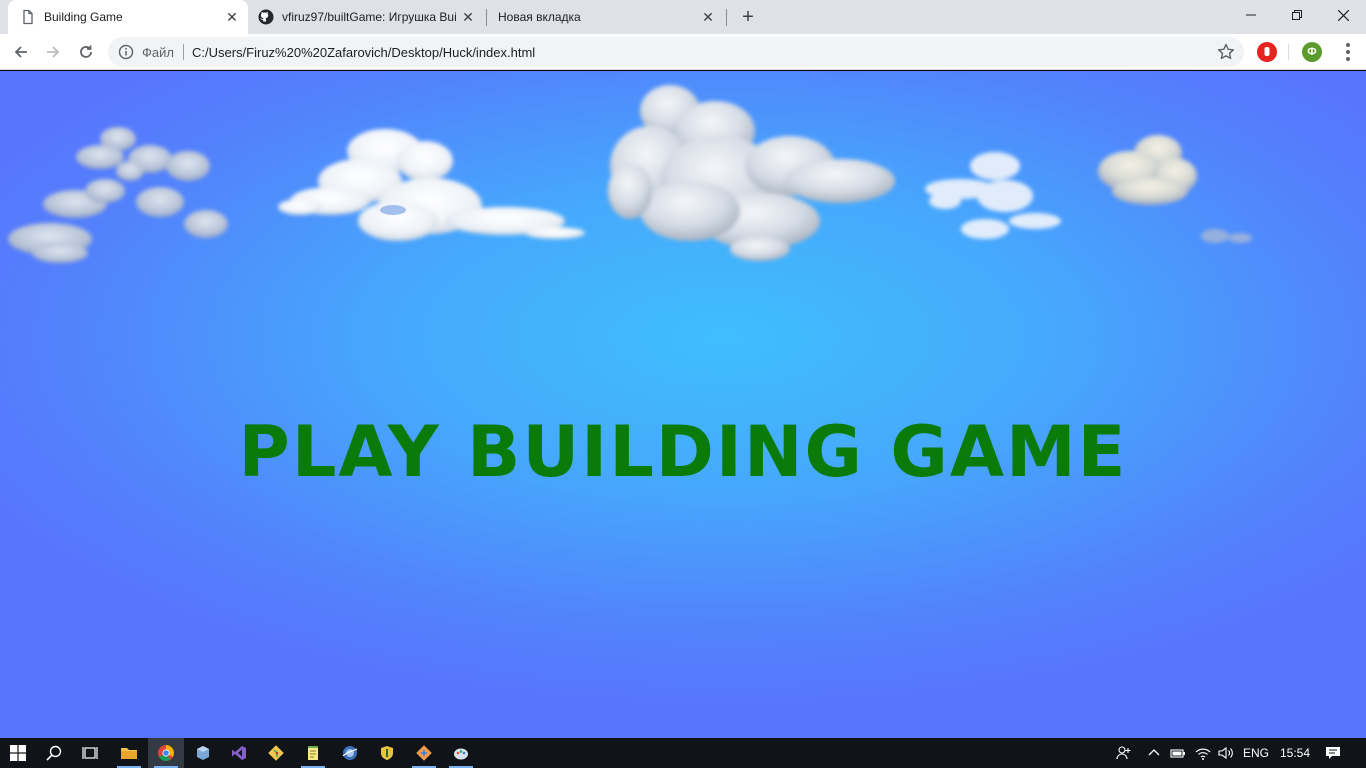  I want to click on taskbar-sourcetree, so click(424, 753).